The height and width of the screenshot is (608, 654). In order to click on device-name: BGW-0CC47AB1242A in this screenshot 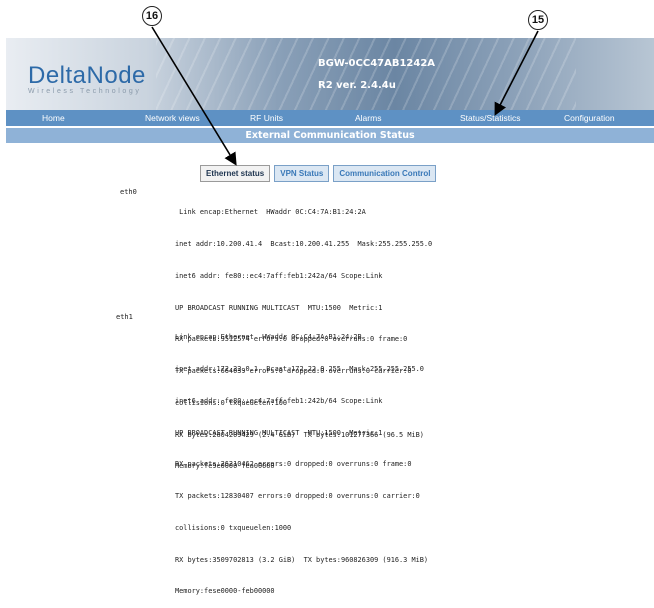, I will do `click(377, 63)`.